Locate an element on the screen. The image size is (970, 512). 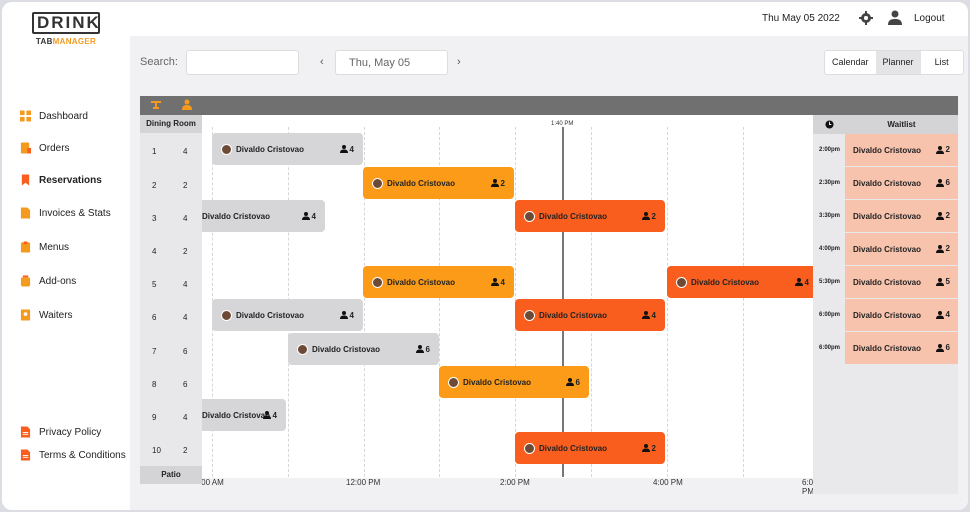
nav-waiters: Waiters is located at coordinates (46, 315).